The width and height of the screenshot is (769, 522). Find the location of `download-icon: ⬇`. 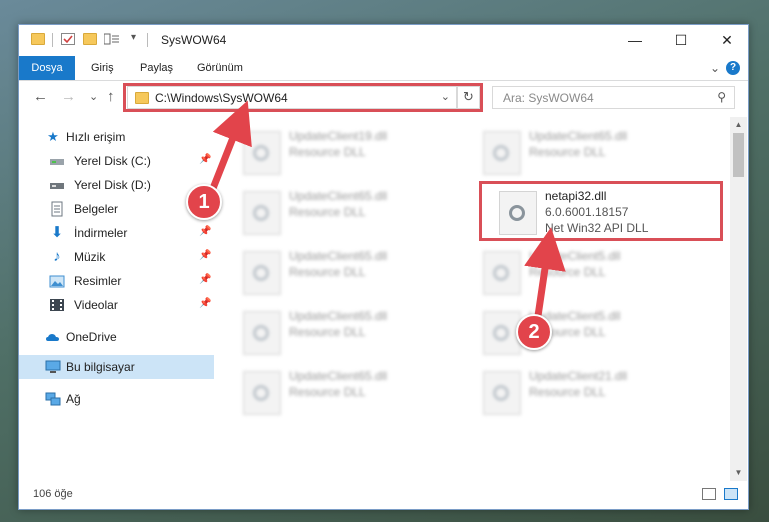

download-icon: ⬇ is located at coordinates (57, 232).